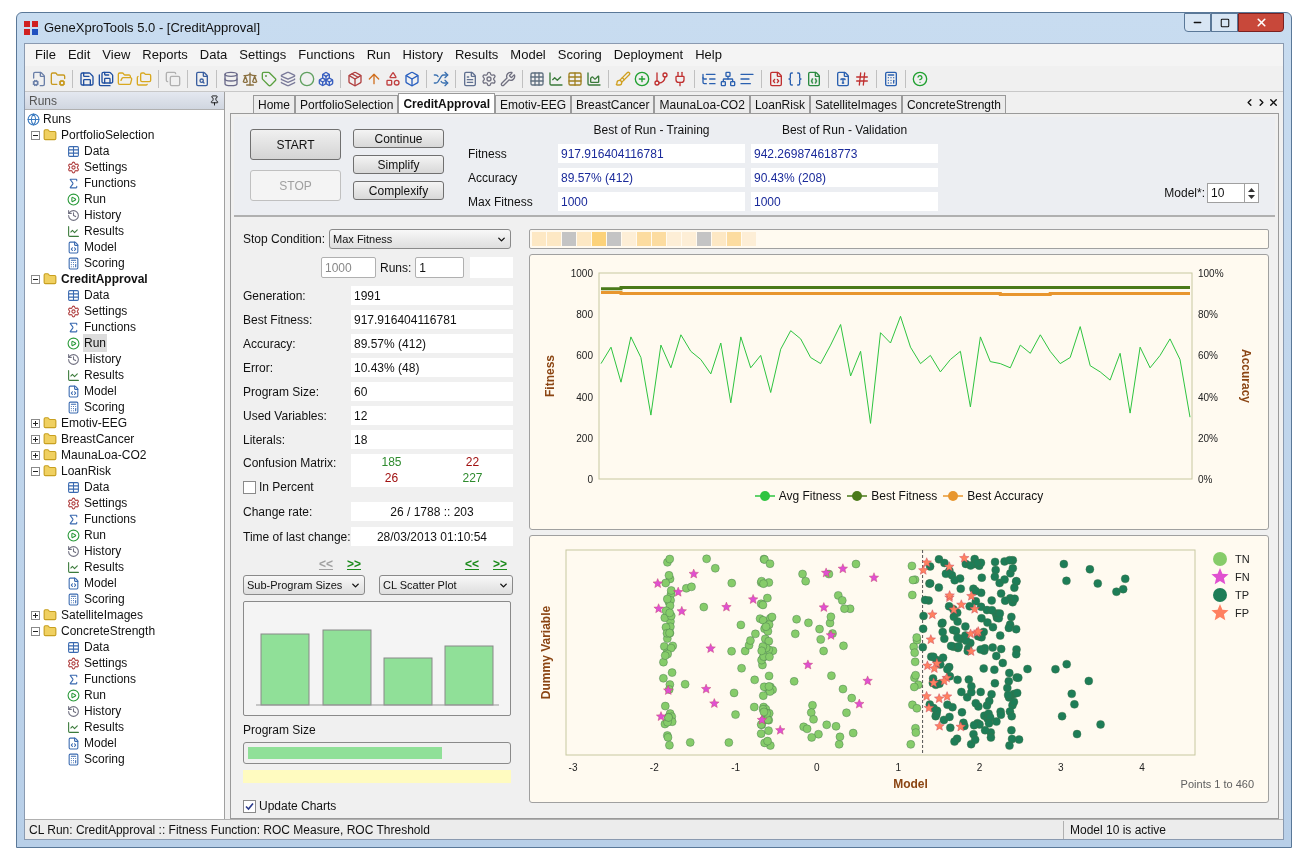 The height and width of the screenshot is (868, 1310). I want to click on runs-field: 1, so click(440, 267).